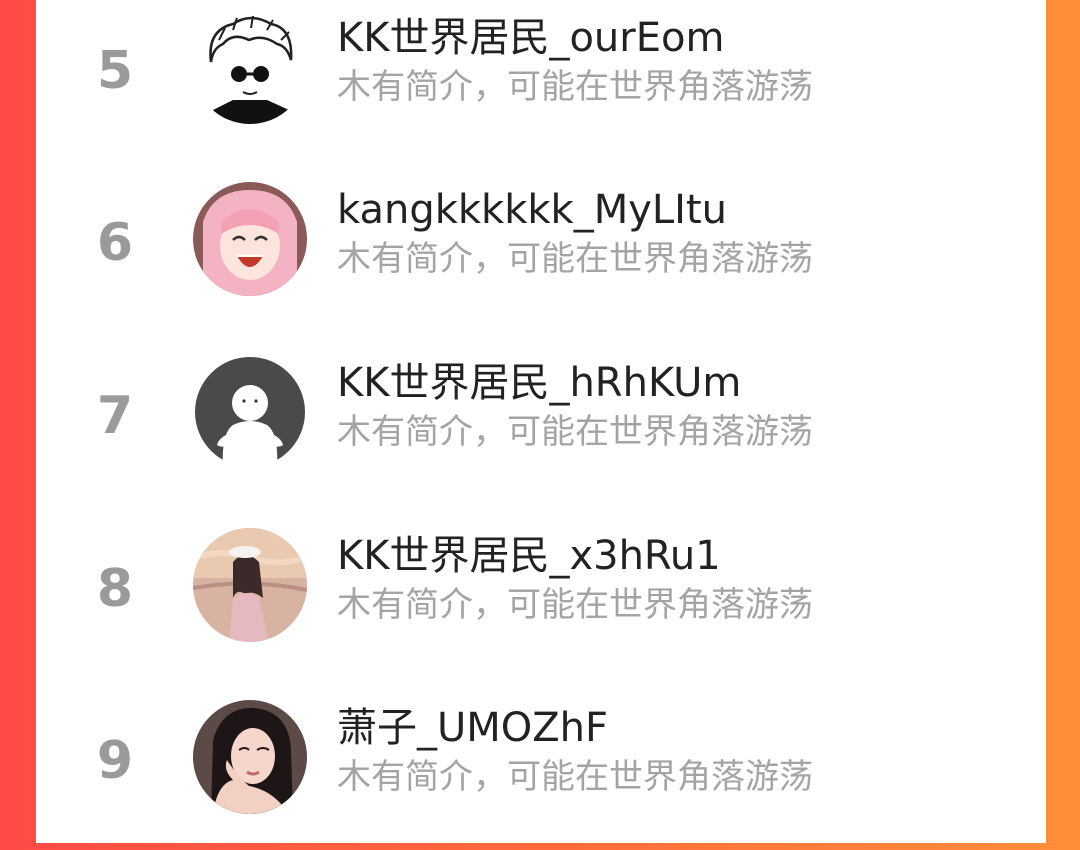 Image resolution: width=1080 pixels, height=850 pixels. I want to click on rank-number: 7, so click(115, 416).